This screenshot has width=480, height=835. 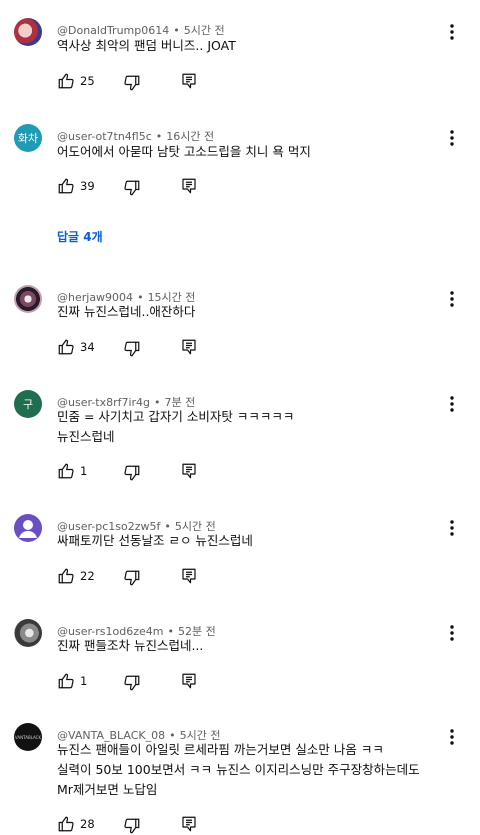 What do you see at coordinates (157, 187) in the screenshot?
I see `comment-actions: 39` at bounding box center [157, 187].